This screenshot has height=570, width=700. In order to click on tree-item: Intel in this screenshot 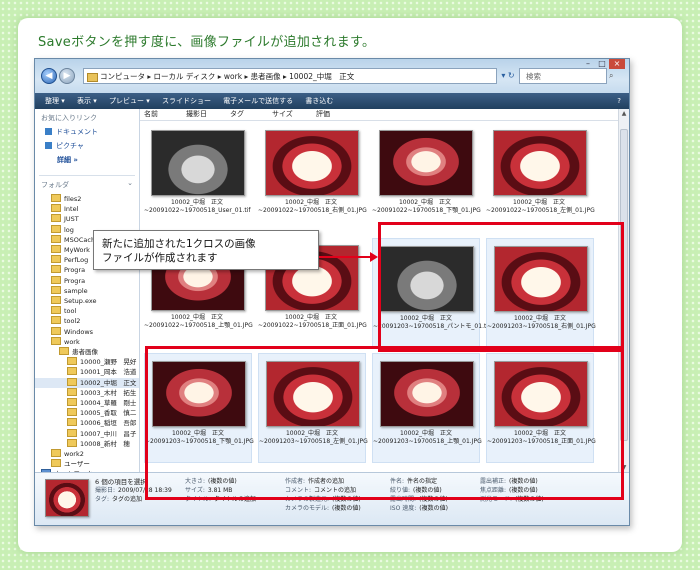, I will do `click(87, 209)`.